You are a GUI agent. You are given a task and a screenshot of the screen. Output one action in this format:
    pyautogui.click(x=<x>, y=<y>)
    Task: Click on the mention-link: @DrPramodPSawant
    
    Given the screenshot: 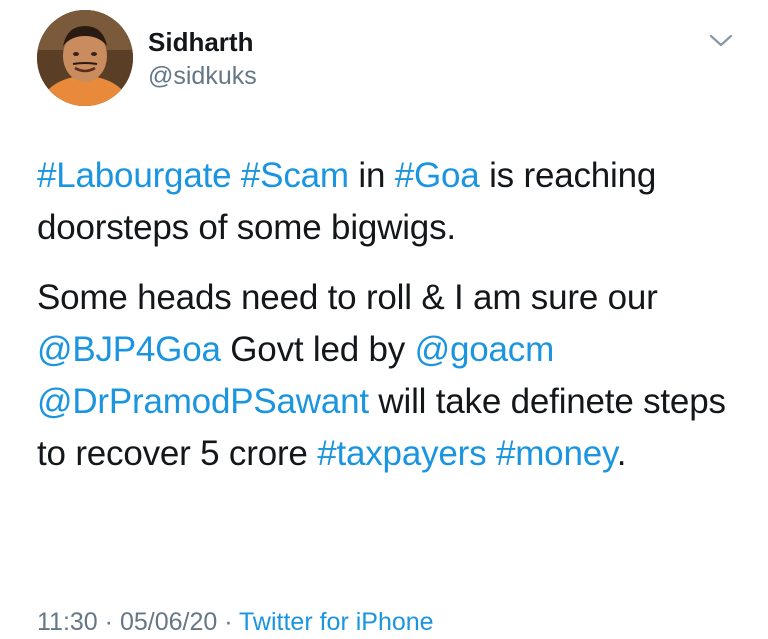 What is the action you would take?
    pyautogui.click(x=203, y=401)
    